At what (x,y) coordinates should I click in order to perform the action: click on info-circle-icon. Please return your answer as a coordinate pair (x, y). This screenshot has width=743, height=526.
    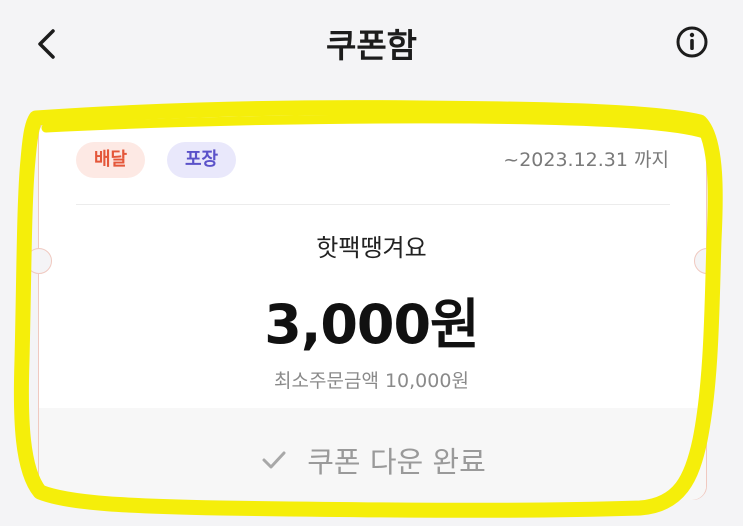
    Looking at the image, I should click on (692, 42).